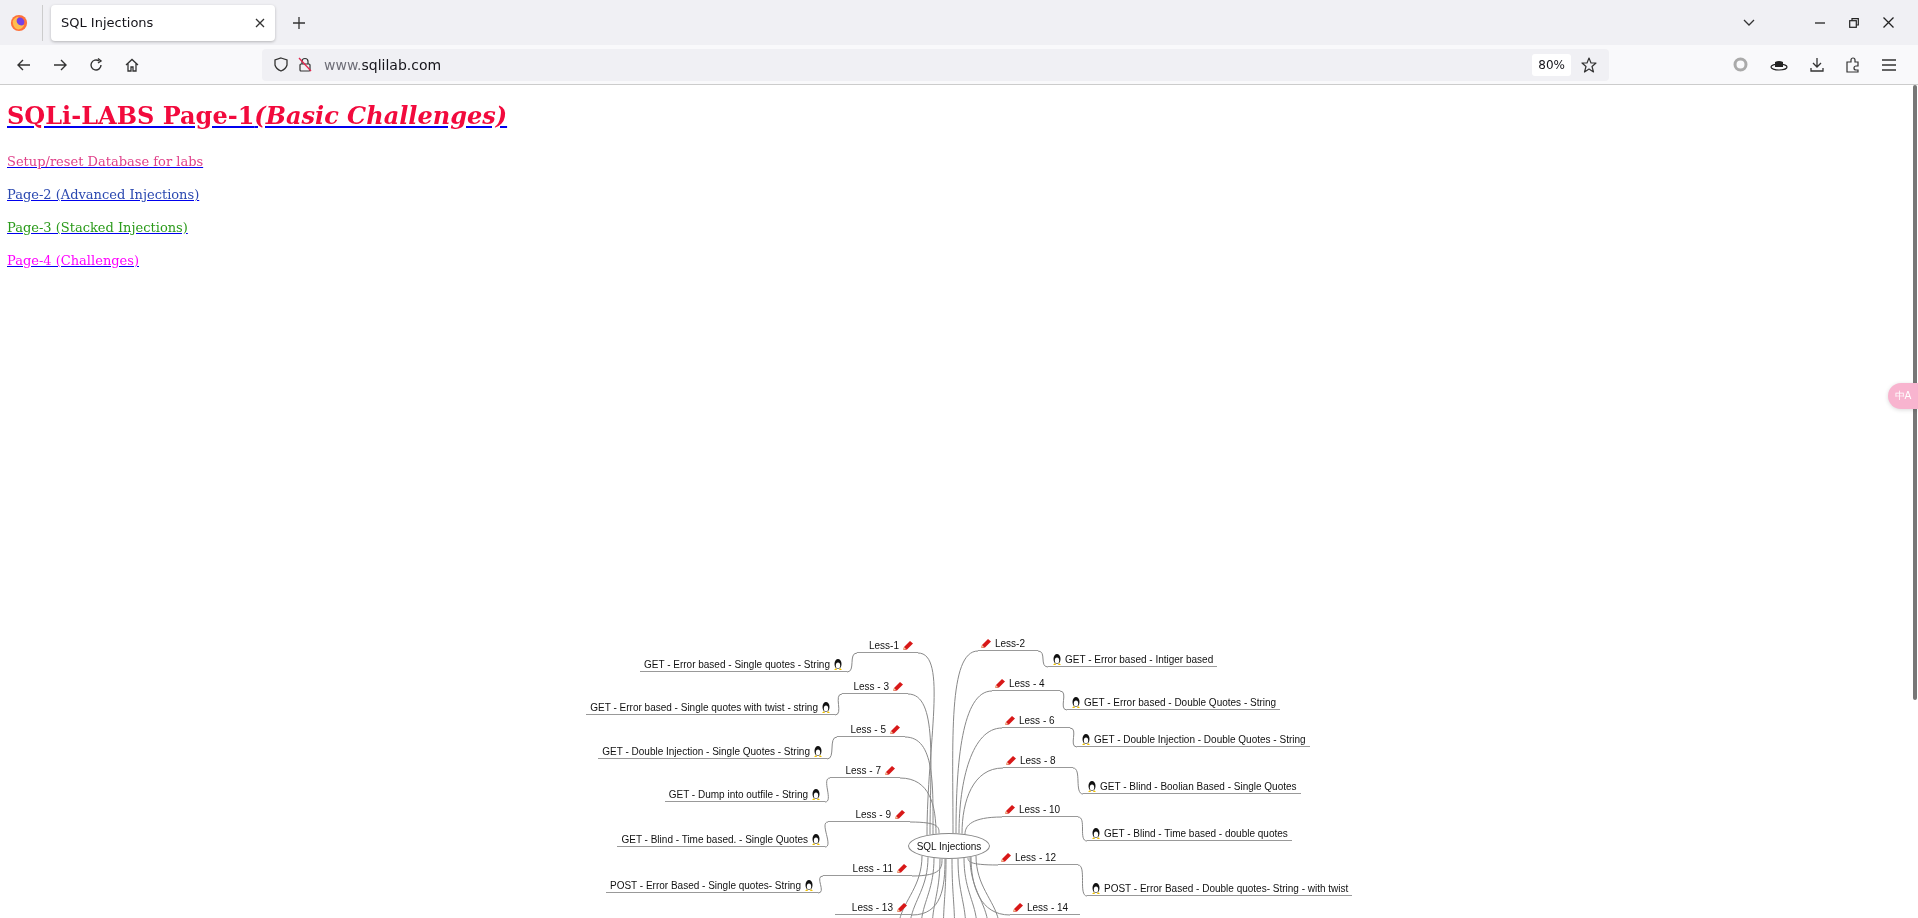  What do you see at coordinates (1817, 64) in the screenshot?
I see `download-icon` at bounding box center [1817, 64].